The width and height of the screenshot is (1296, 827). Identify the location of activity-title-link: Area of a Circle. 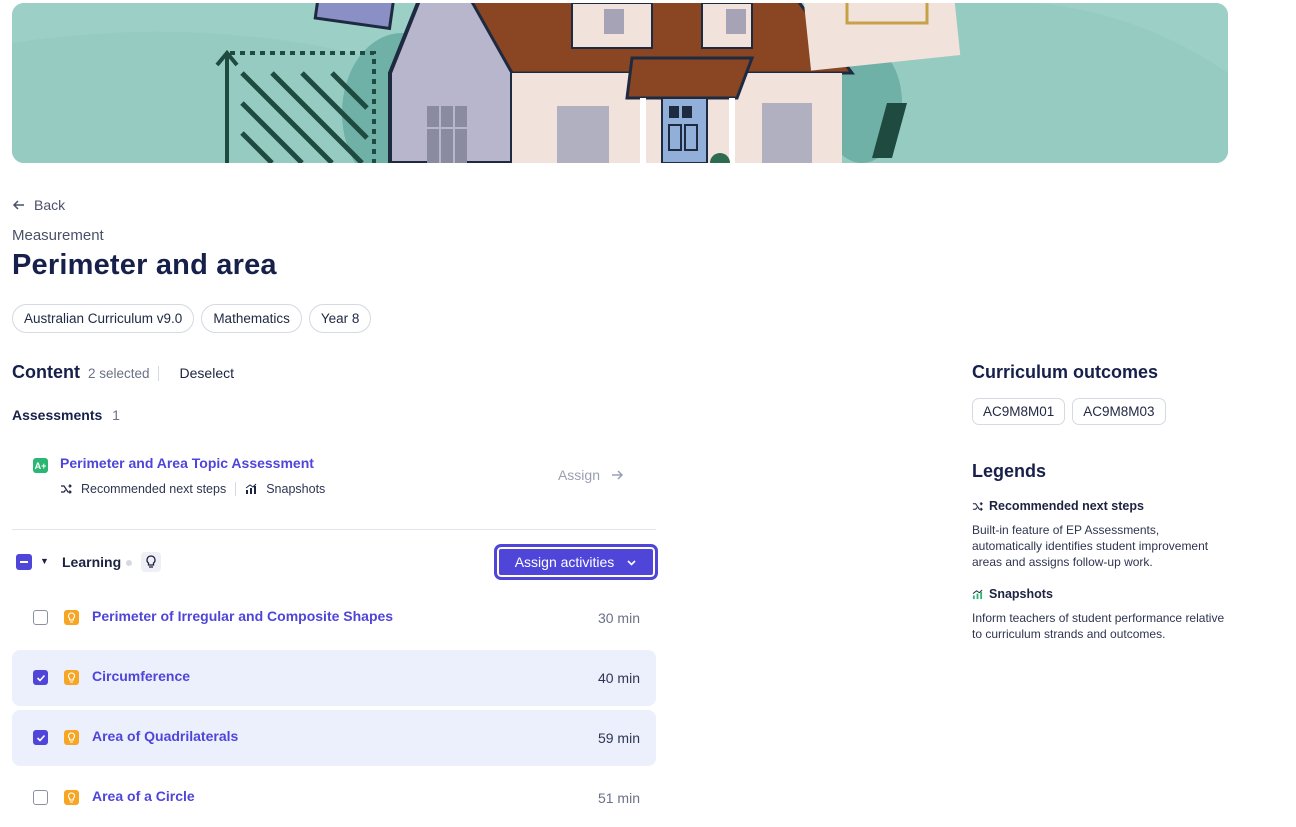
(143, 796).